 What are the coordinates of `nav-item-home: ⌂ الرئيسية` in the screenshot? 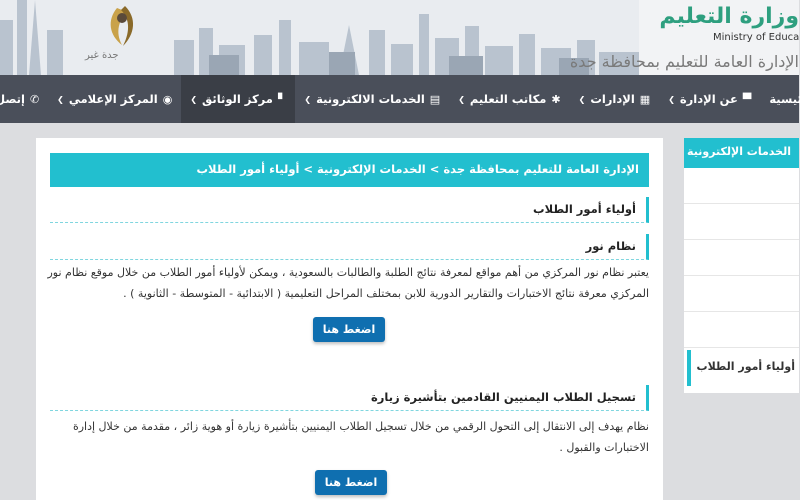 It's located at (780, 99).